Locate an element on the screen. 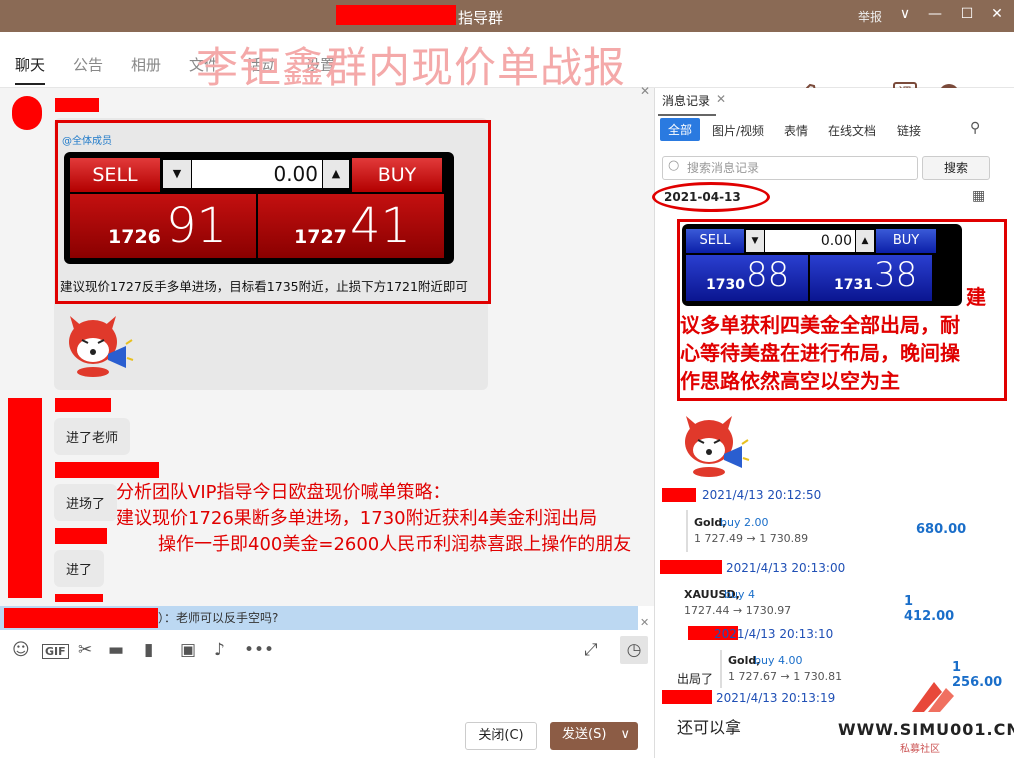 The width and height of the screenshot is (1014, 758). strategy-line: 分析团队VIP指导今日欧盘现价喊单策略： is located at coordinates (283, 492).